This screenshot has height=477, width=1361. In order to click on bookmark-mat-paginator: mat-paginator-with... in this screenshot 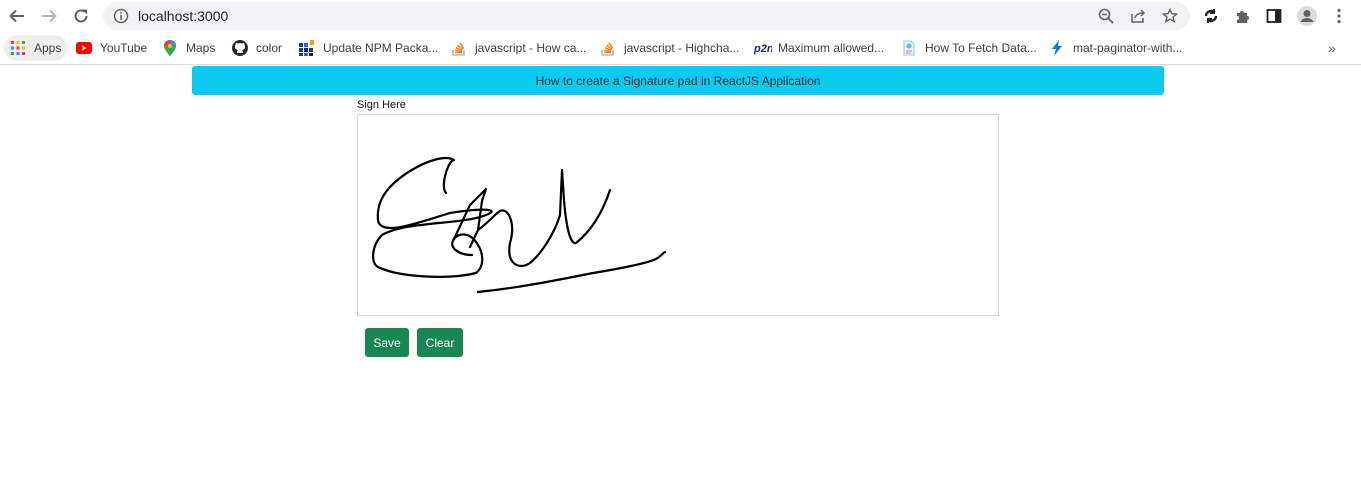, I will do `click(1115, 48)`.